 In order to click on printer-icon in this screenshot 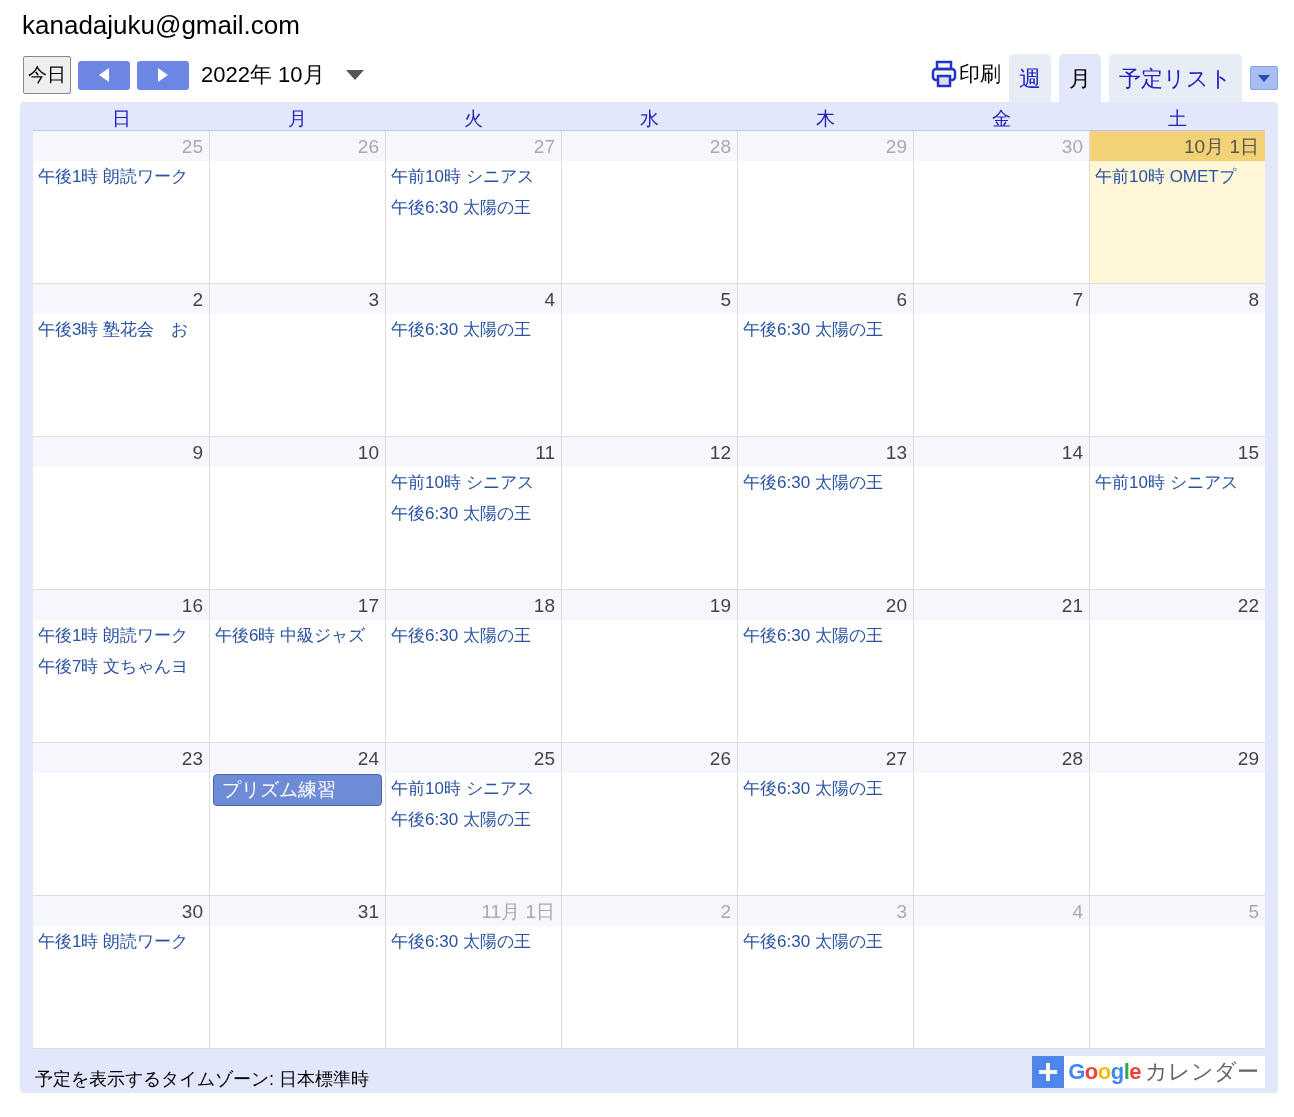, I will do `click(944, 74)`.